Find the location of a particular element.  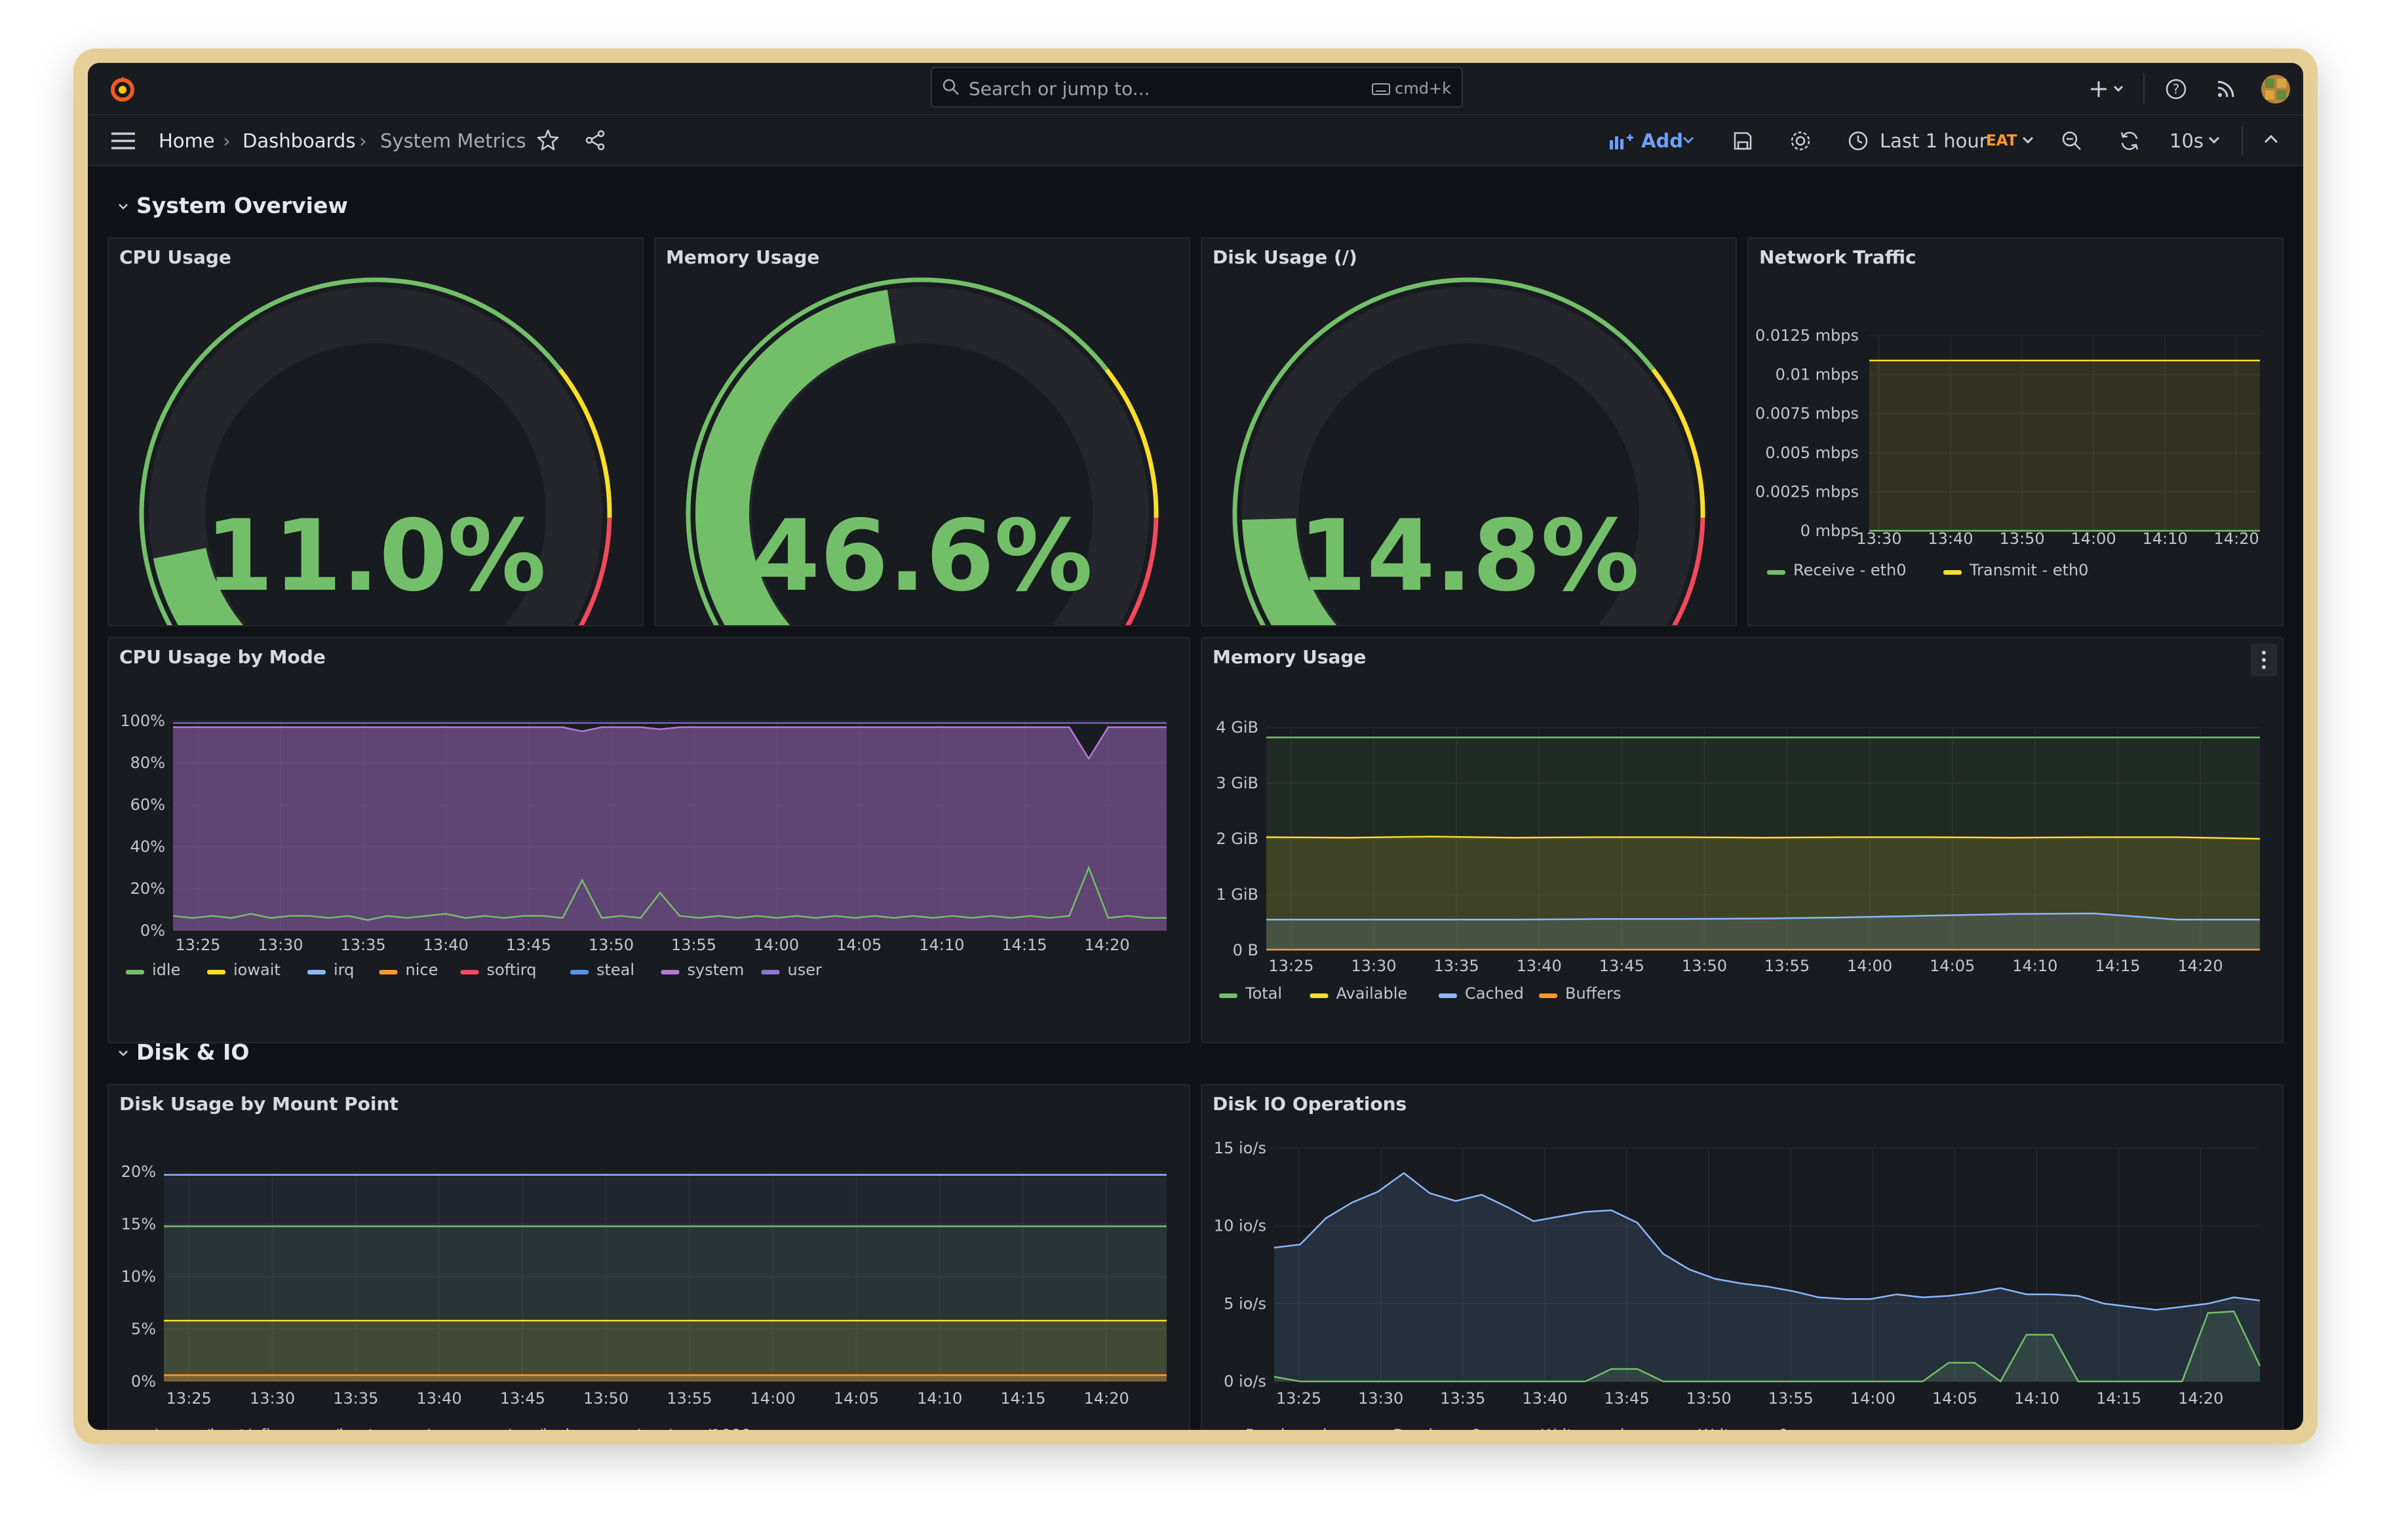

y-tick-label: 40% is located at coordinates (147, 846).